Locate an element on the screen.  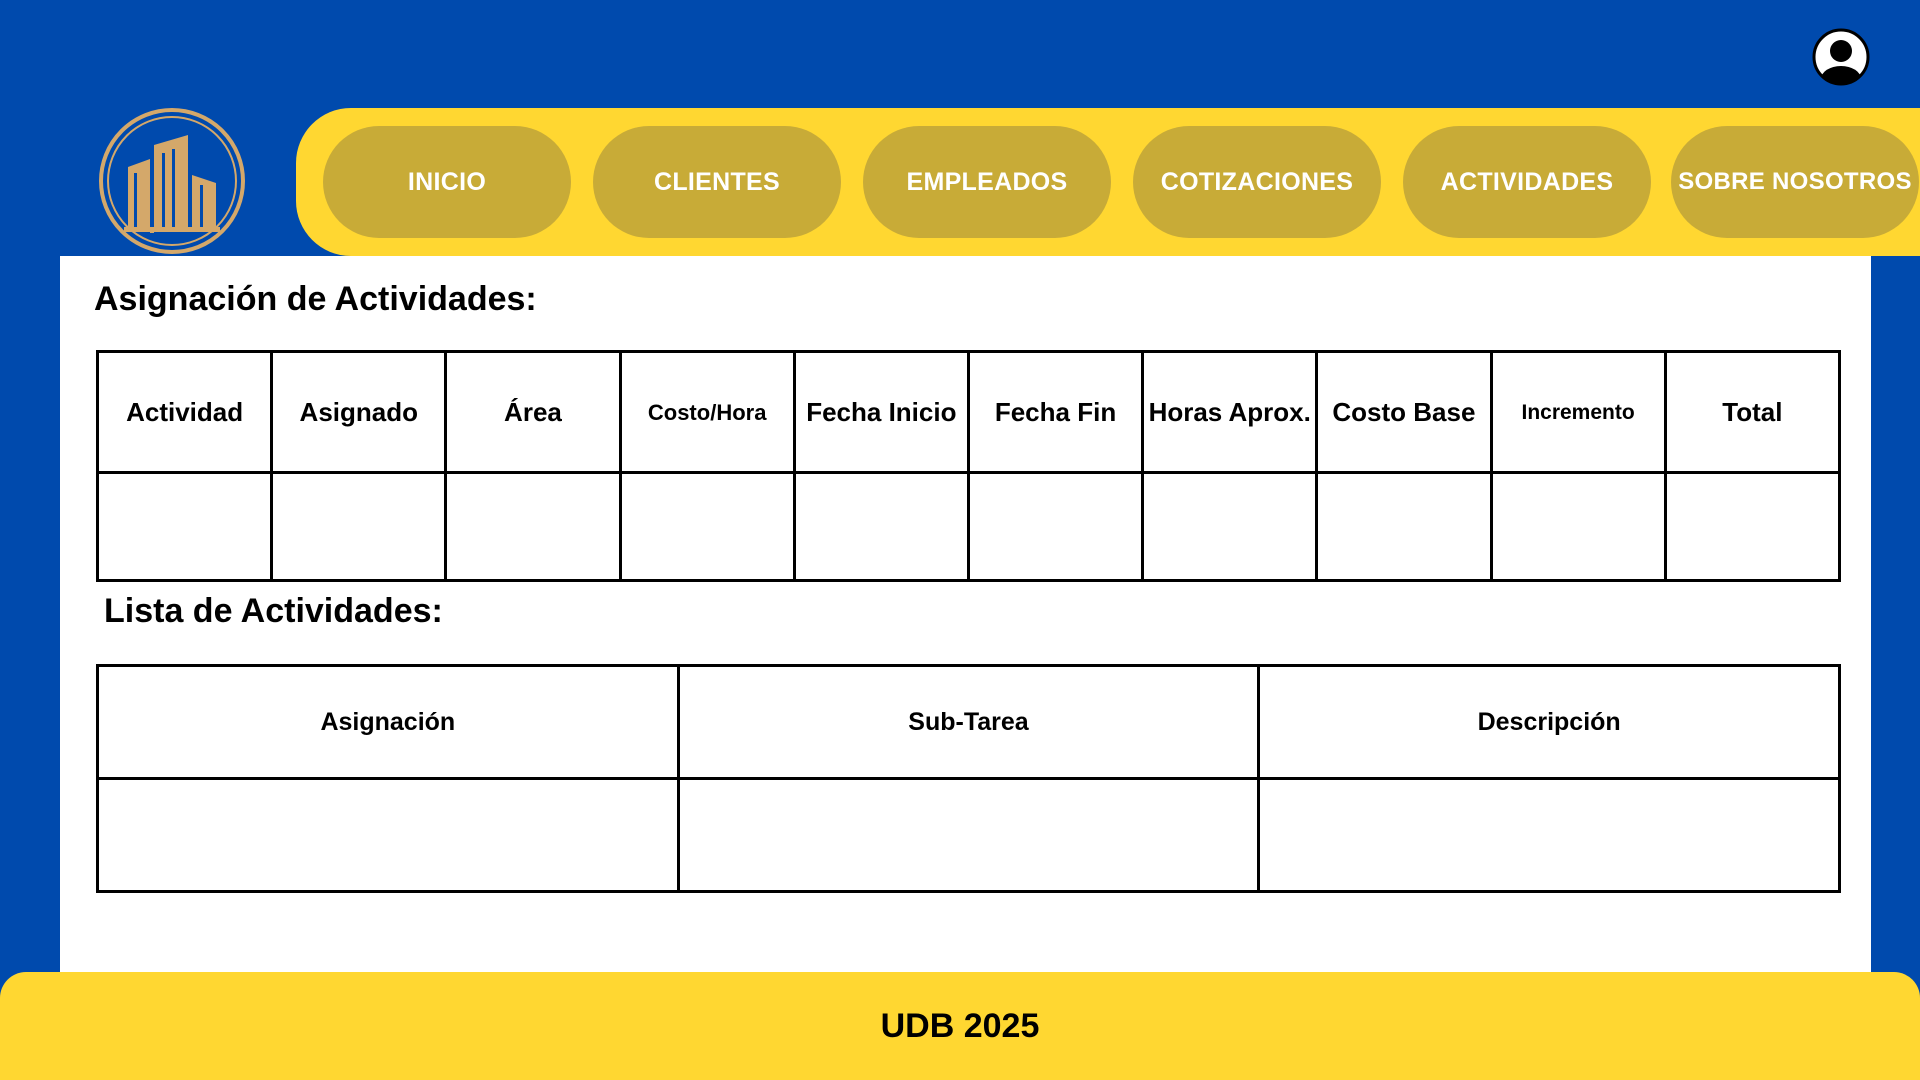
table-header-row: Asignación Sub-Tarea Descripción is located at coordinates (968, 722).